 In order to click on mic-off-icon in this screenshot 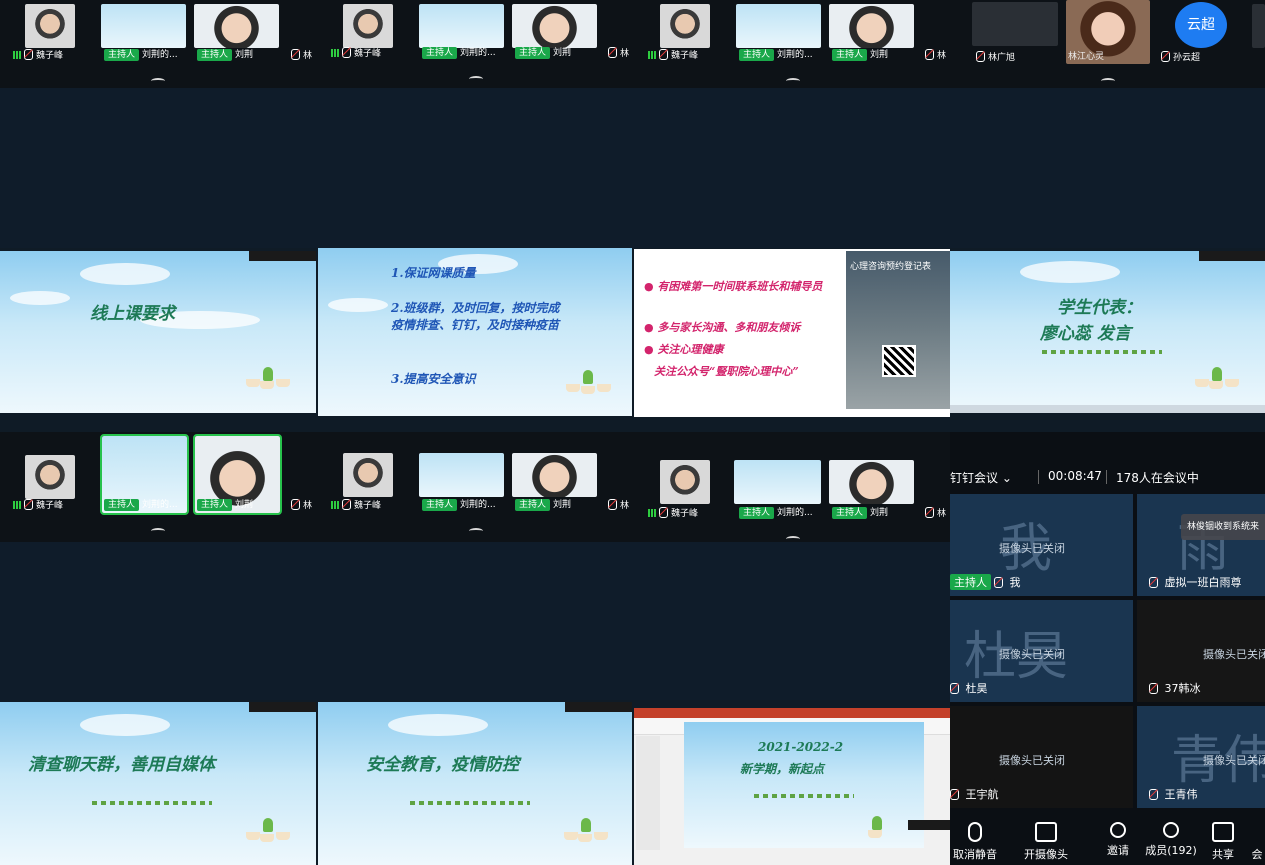, I will do `click(975, 832)`.